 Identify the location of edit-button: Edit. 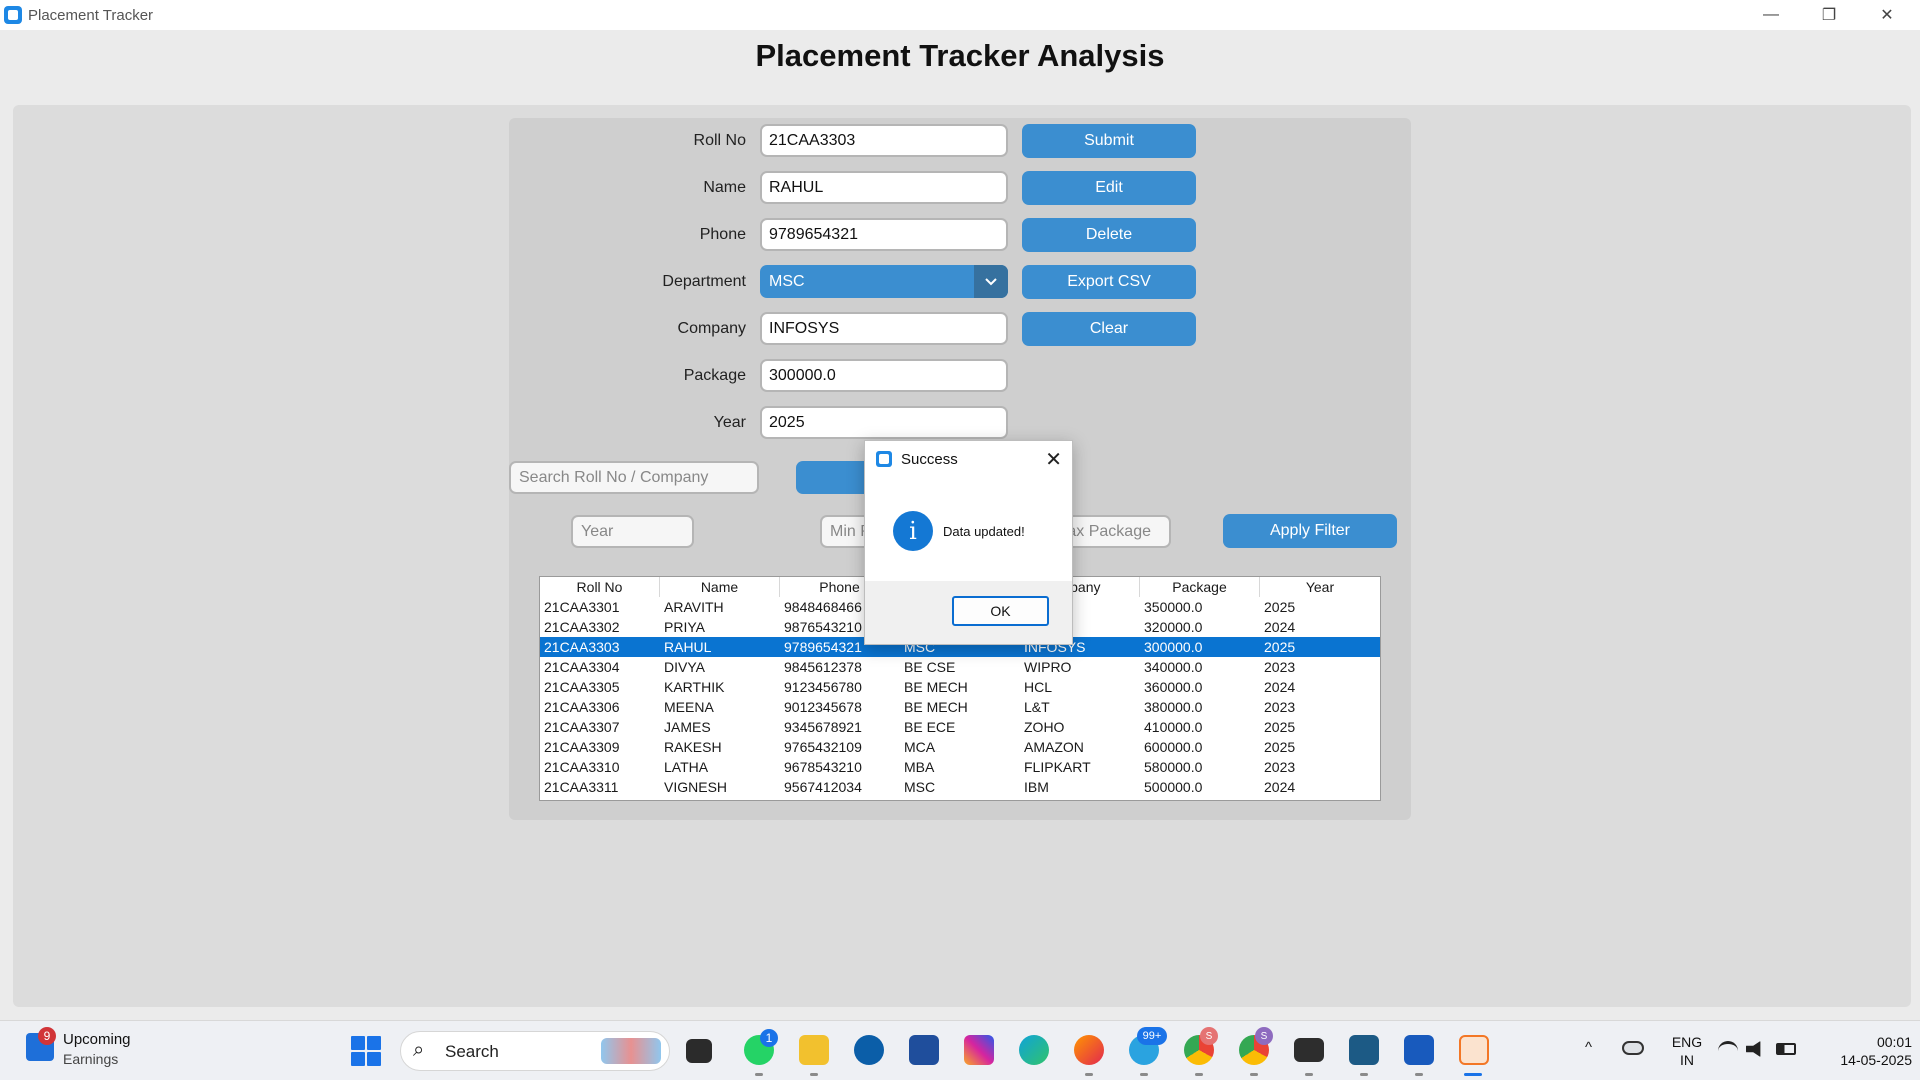
(1109, 188).